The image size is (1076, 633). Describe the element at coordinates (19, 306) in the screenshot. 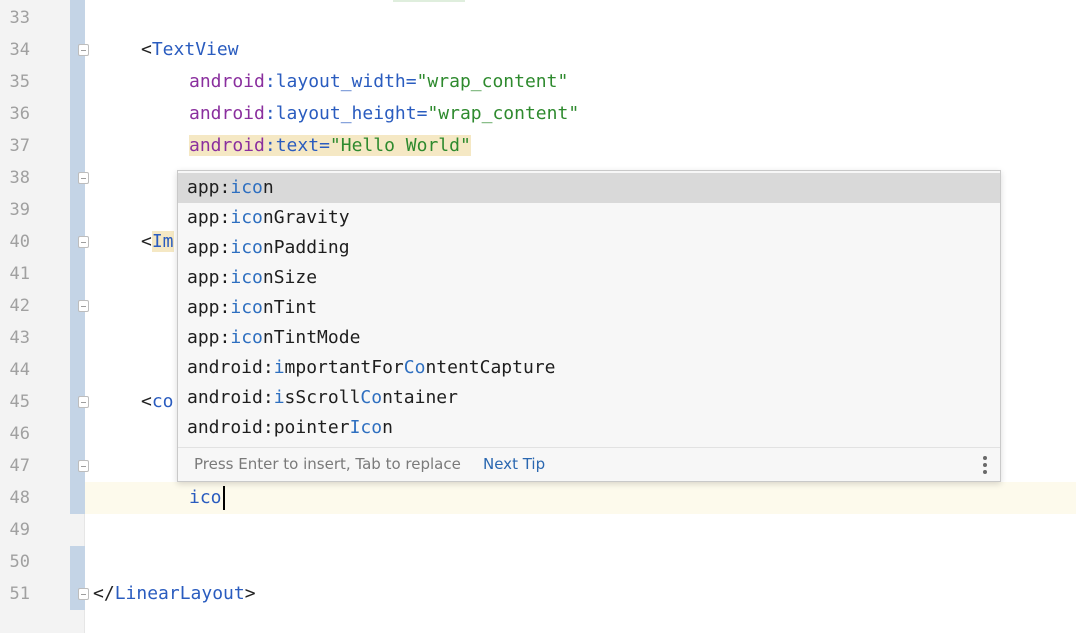

I see `line-number: 42` at that location.